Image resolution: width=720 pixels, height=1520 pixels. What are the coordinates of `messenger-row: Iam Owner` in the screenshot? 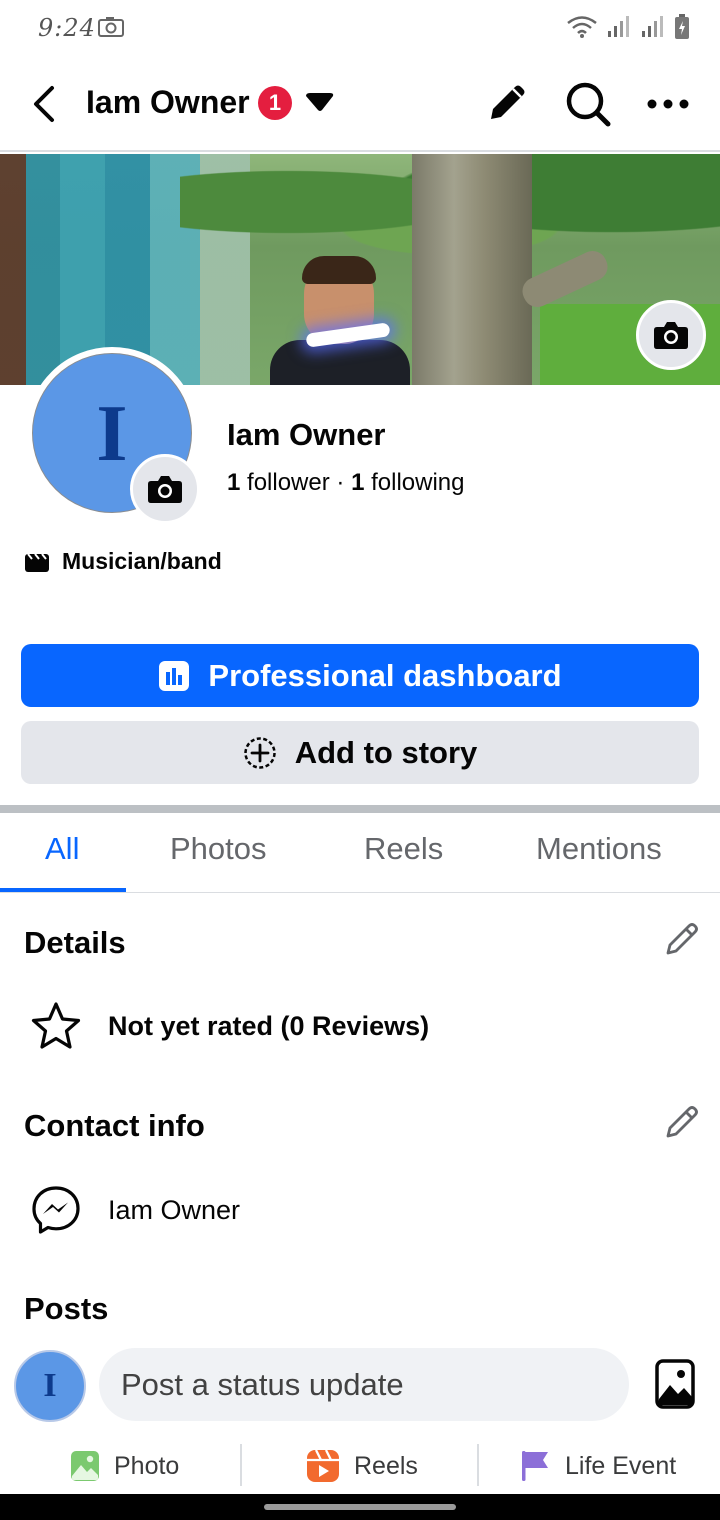 It's located at (135, 1210).